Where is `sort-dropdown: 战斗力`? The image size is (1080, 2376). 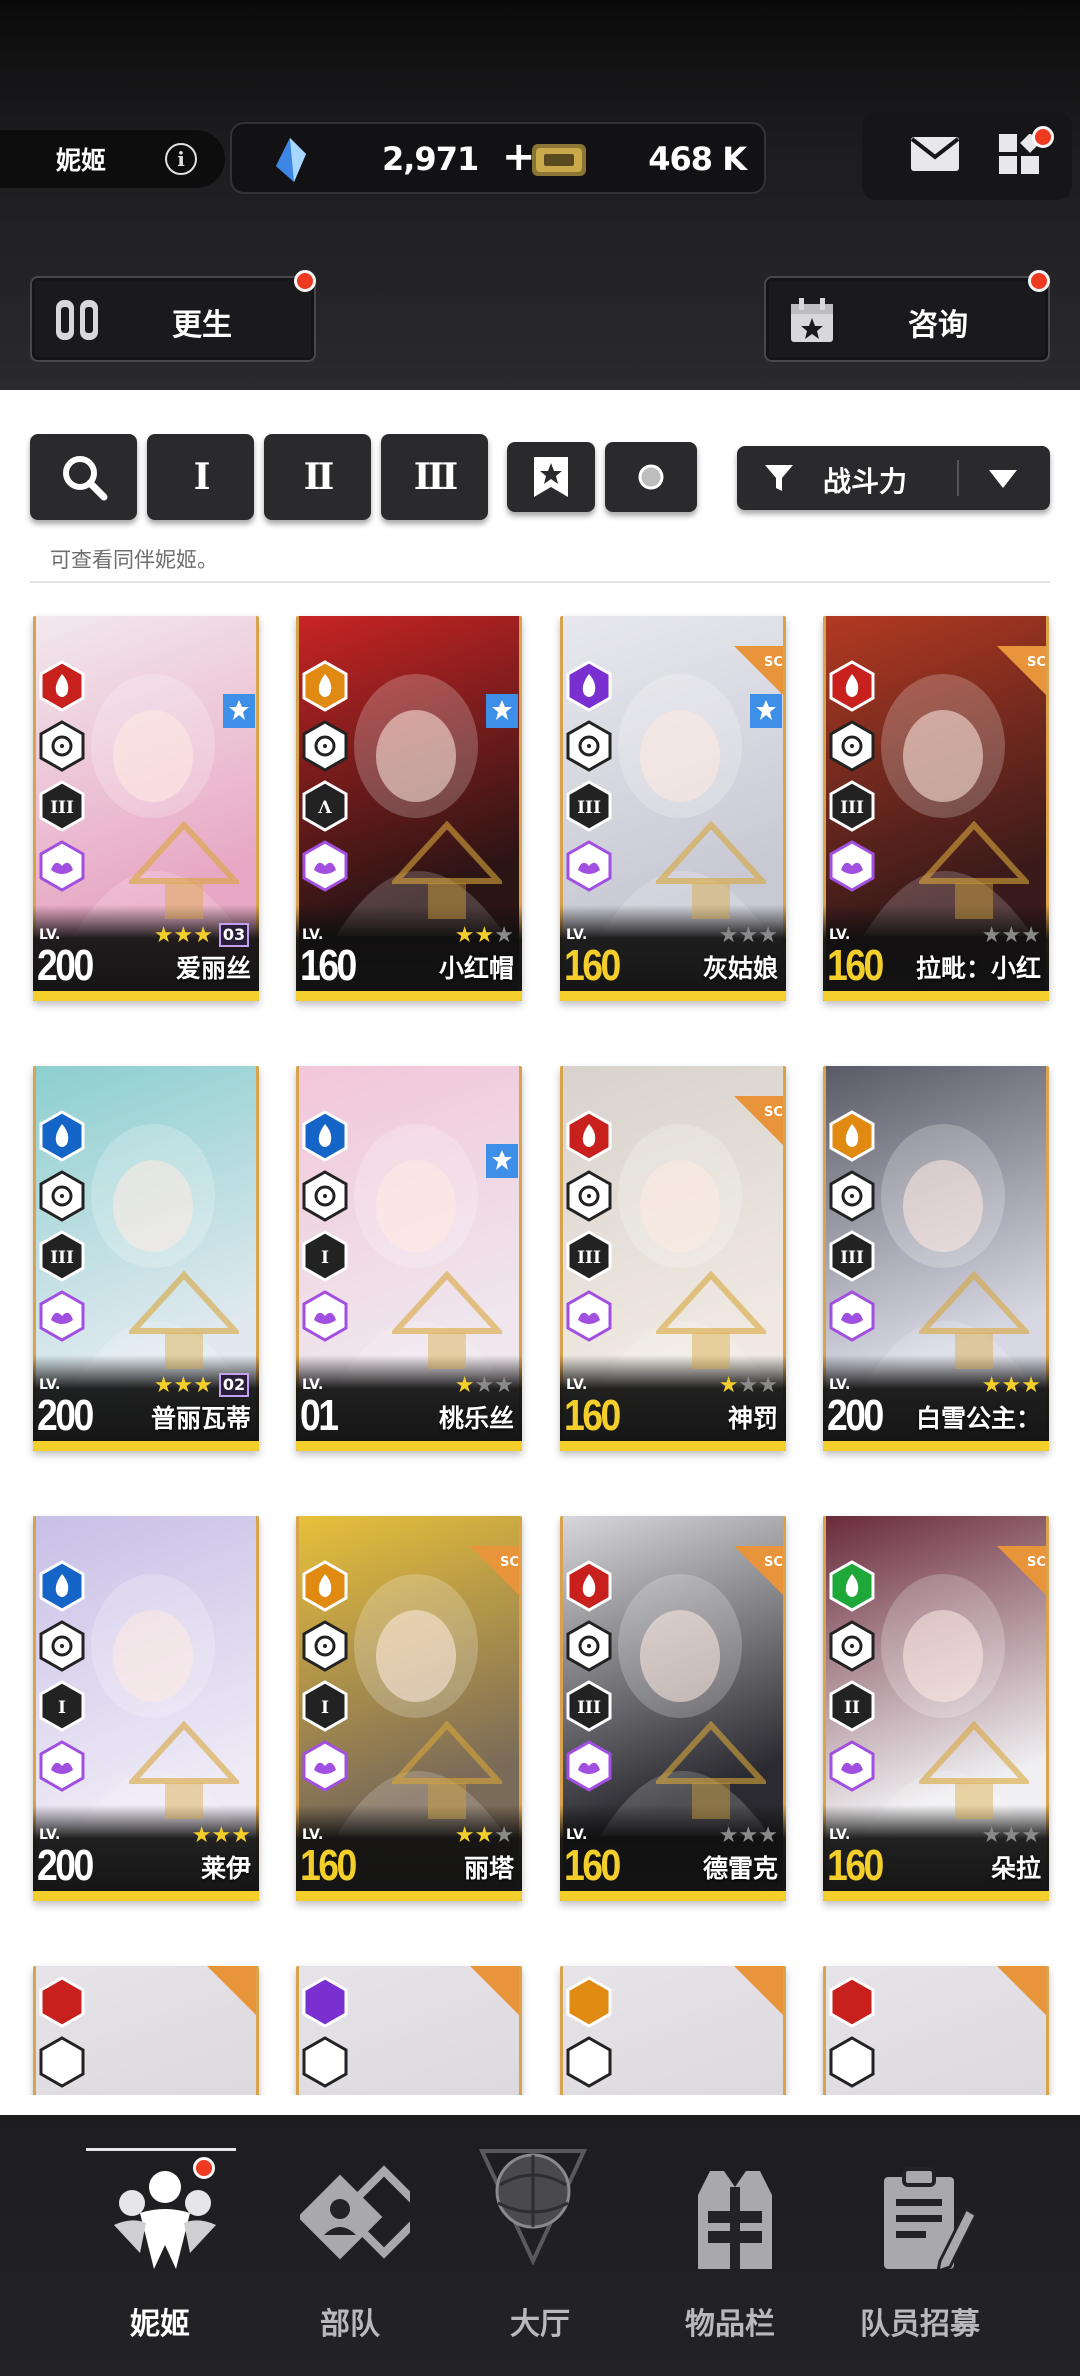 sort-dropdown: 战斗力 is located at coordinates (893, 478).